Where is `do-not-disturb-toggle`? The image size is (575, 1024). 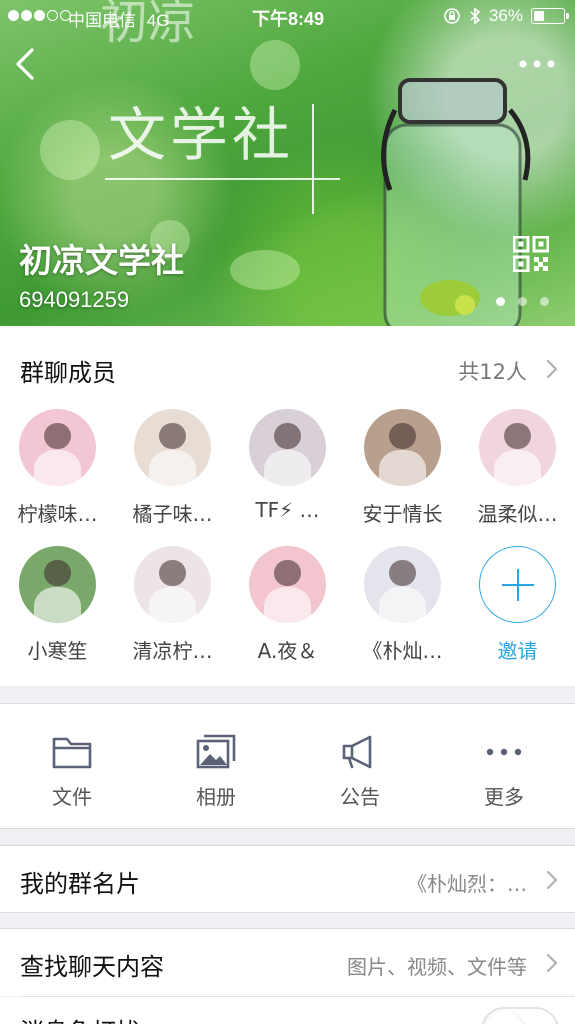
do-not-disturb-toggle is located at coordinates (520, 1015).